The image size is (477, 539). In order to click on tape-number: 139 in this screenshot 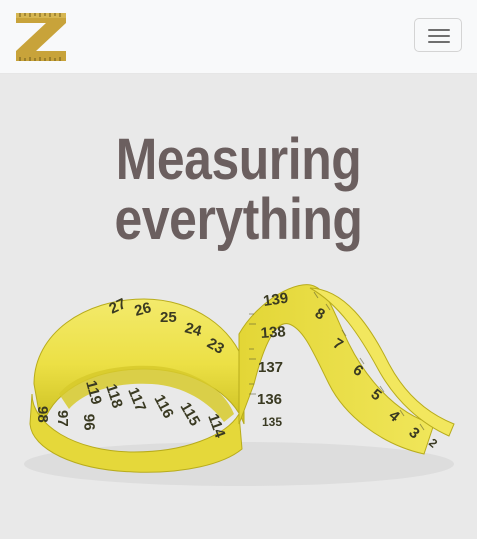, I will do `click(275, 300)`.